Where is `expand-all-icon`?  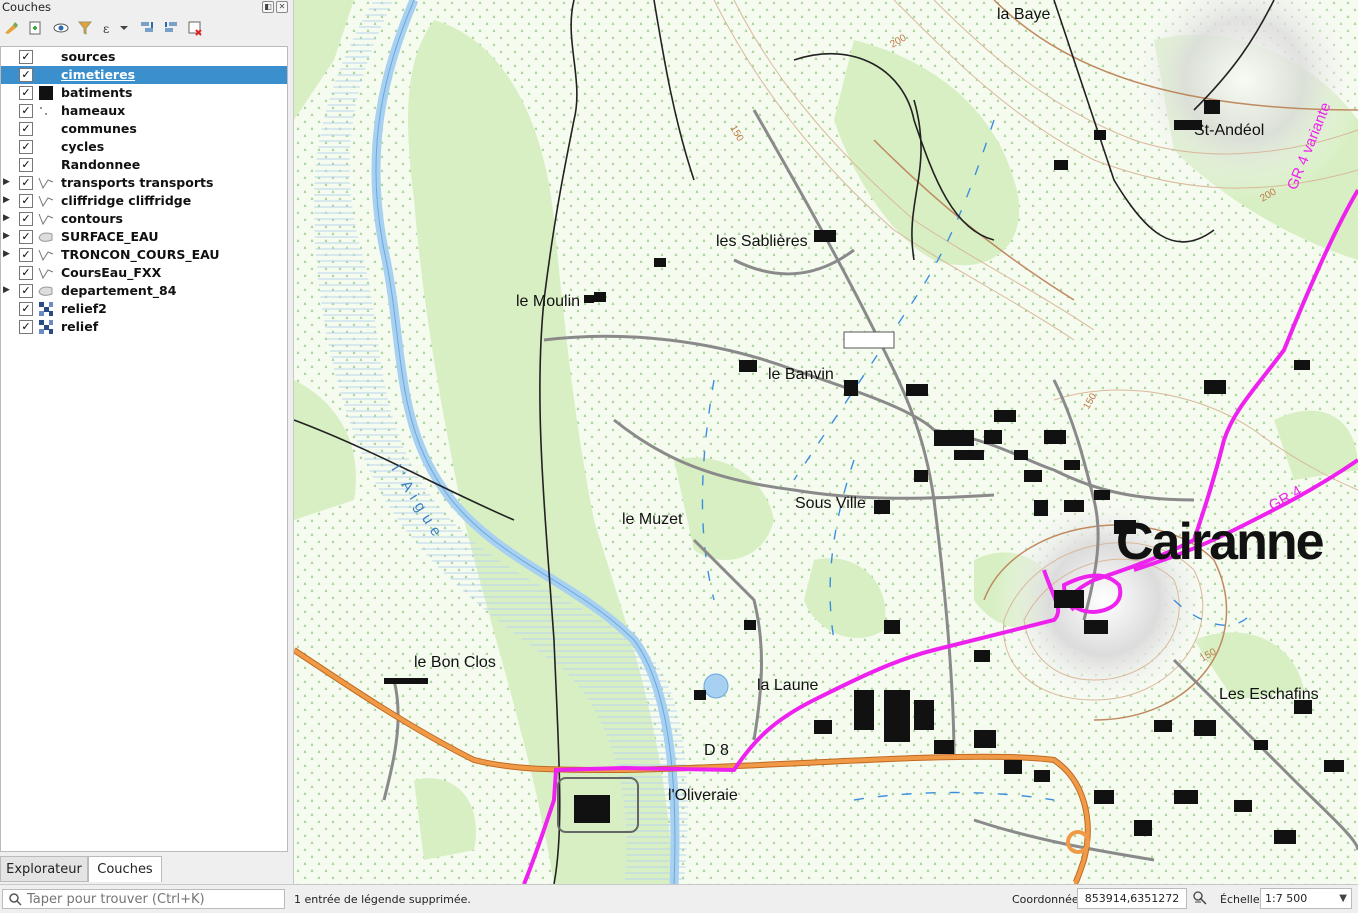
expand-all-icon is located at coordinates (147, 29).